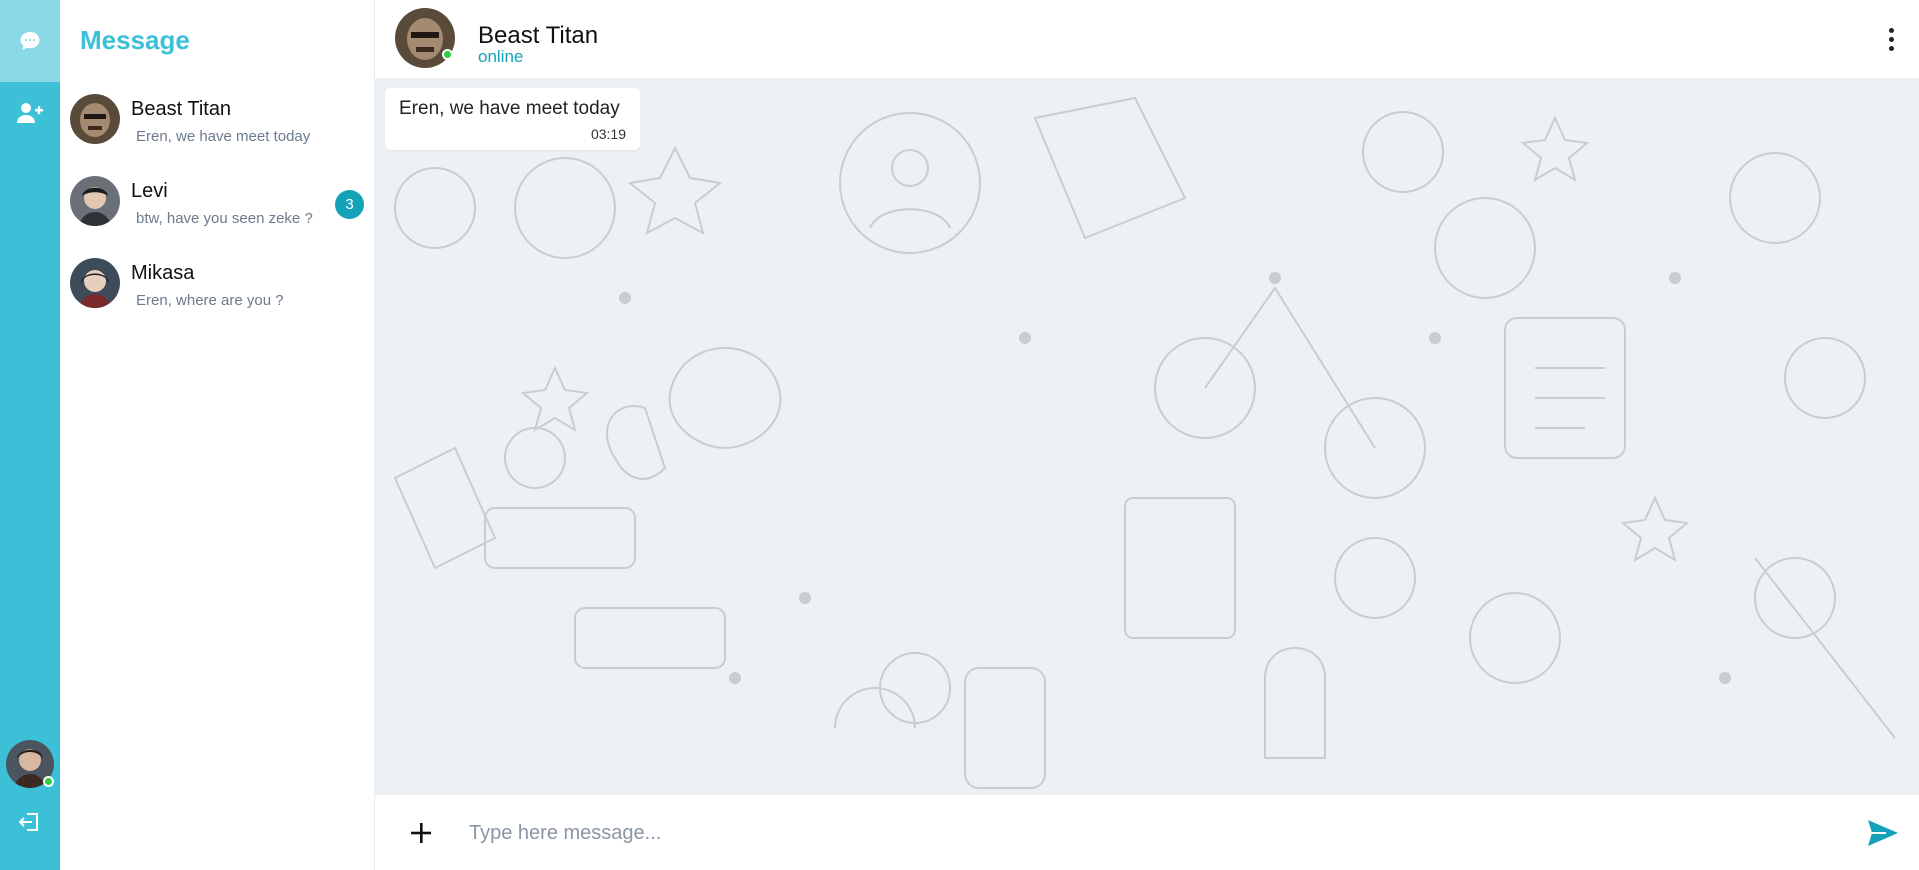 This screenshot has width=1919, height=870. I want to click on chat-list-item: Levi btw, have you seen zeke ? 3, so click(217, 203).